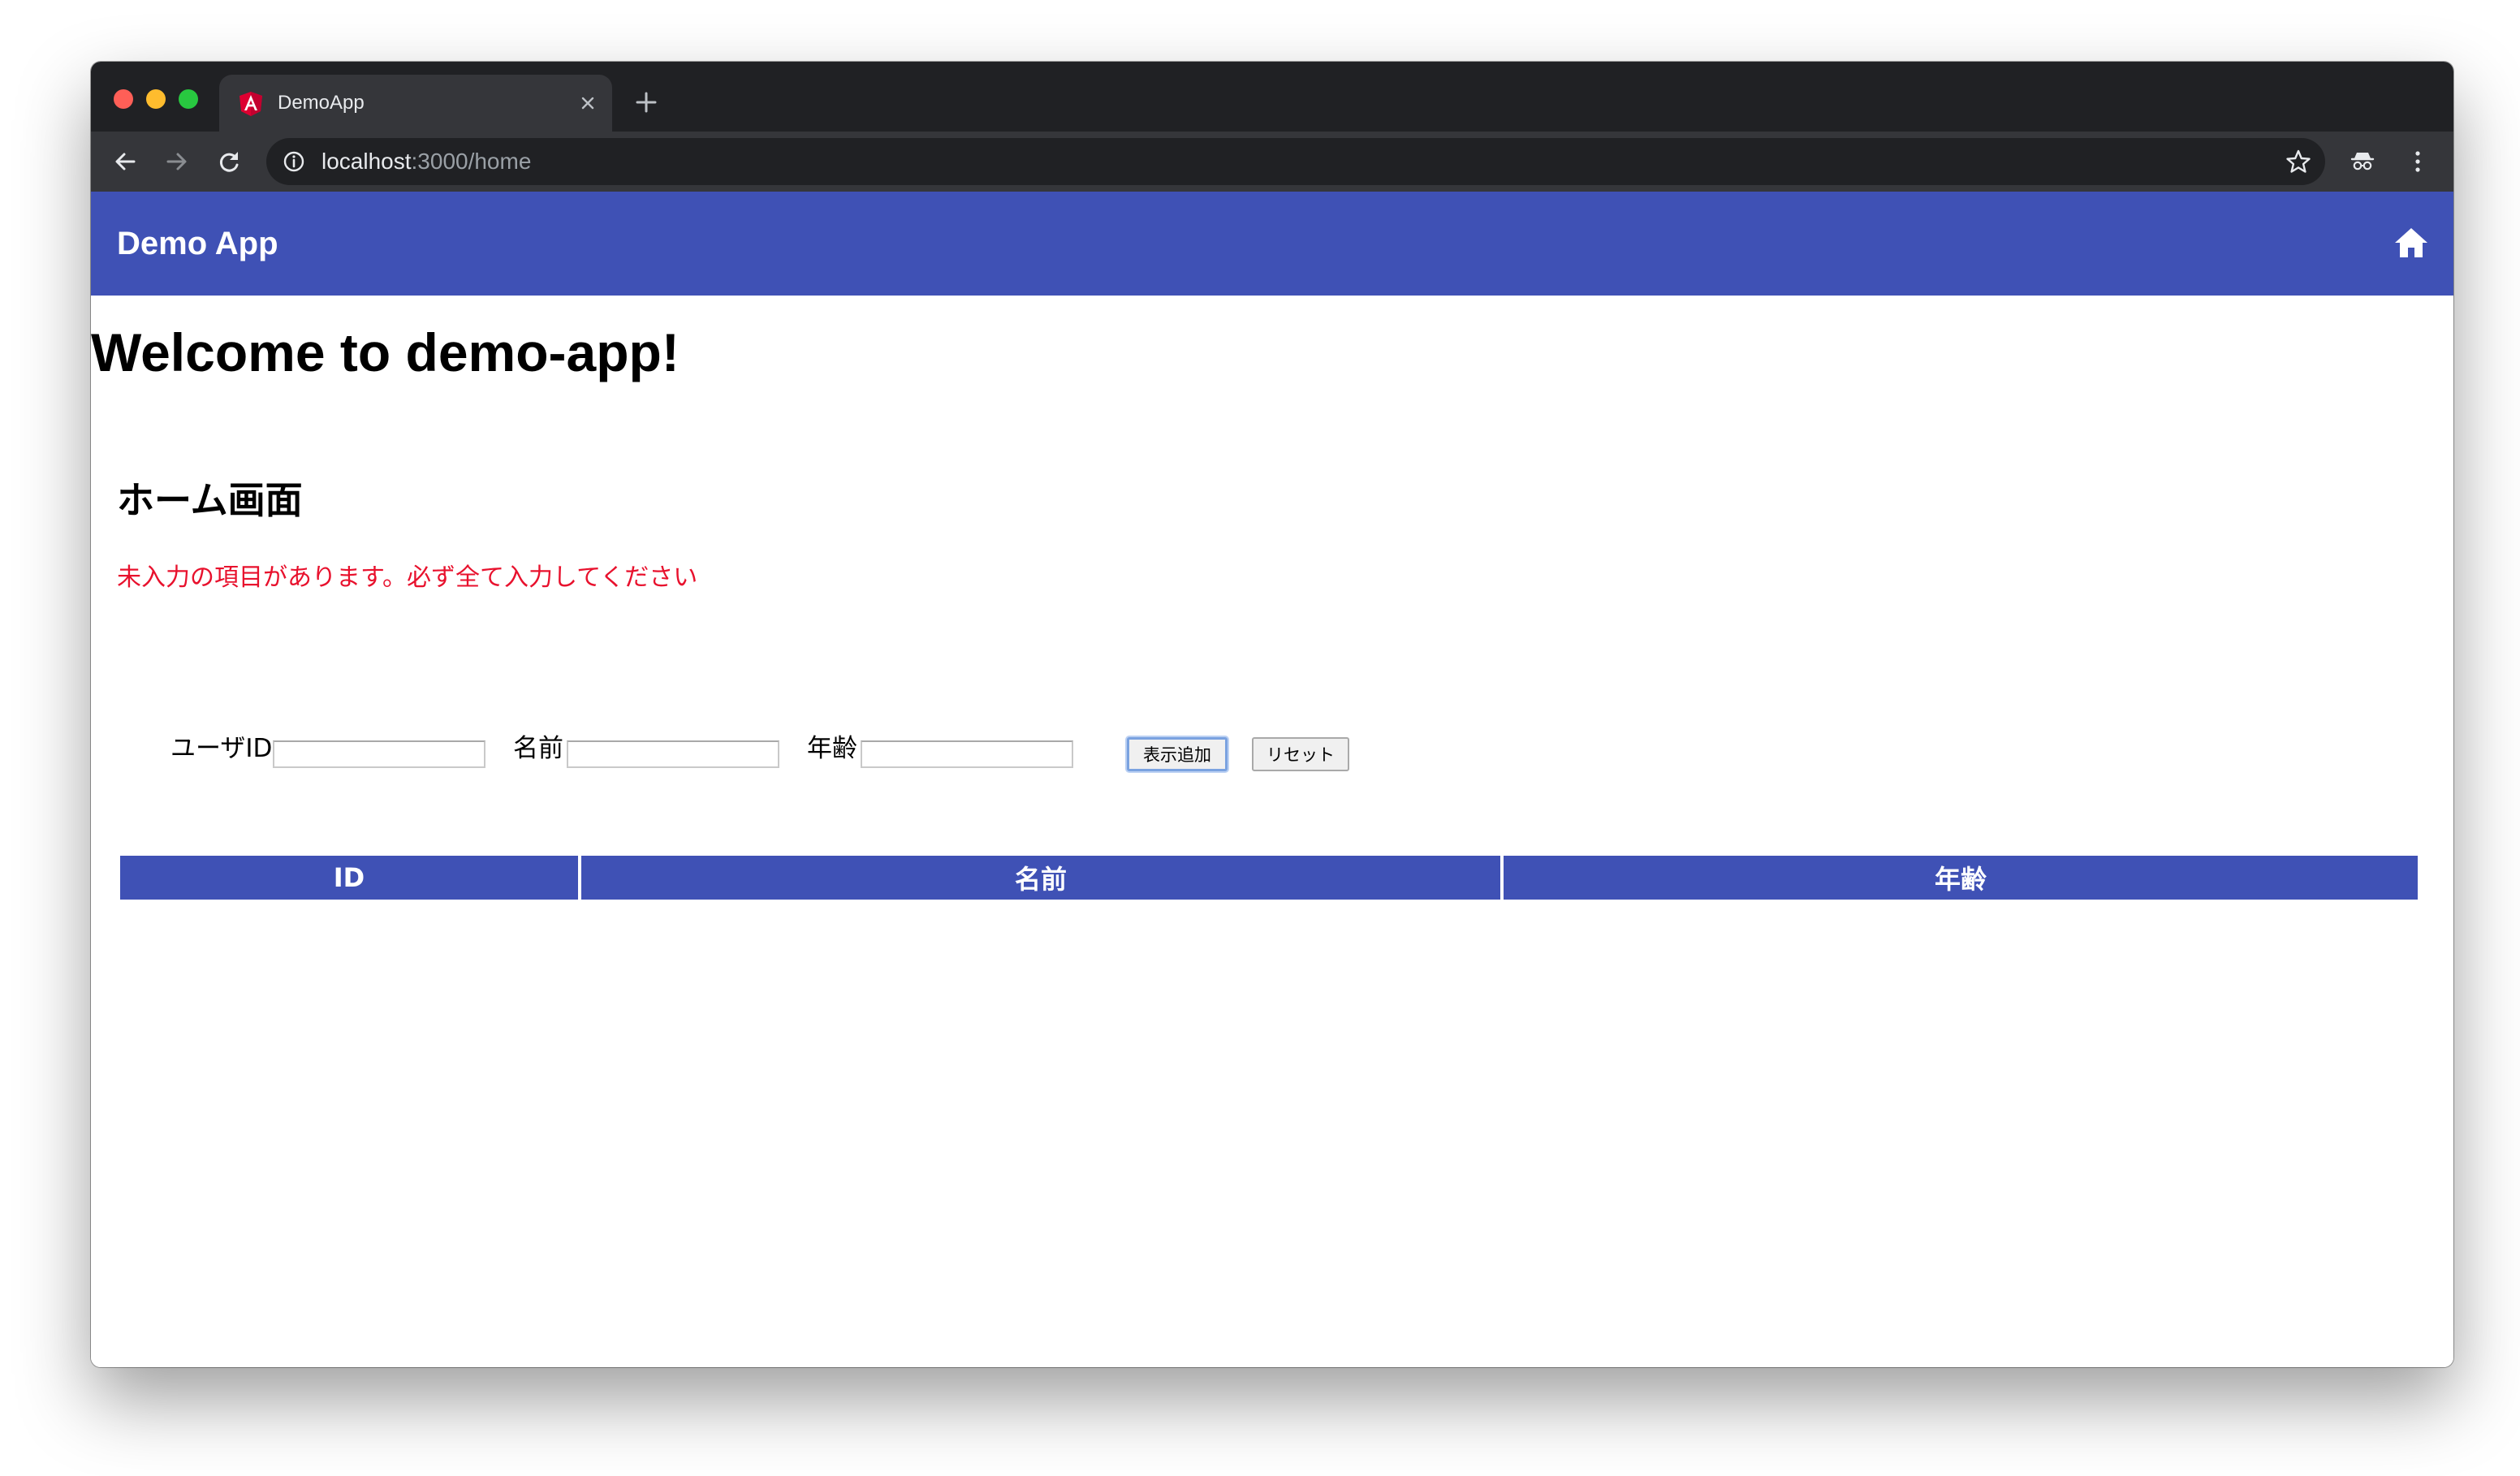 The height and width of the screenshot is (1476, 2520). I want to click on name-input, so click(673, 754).